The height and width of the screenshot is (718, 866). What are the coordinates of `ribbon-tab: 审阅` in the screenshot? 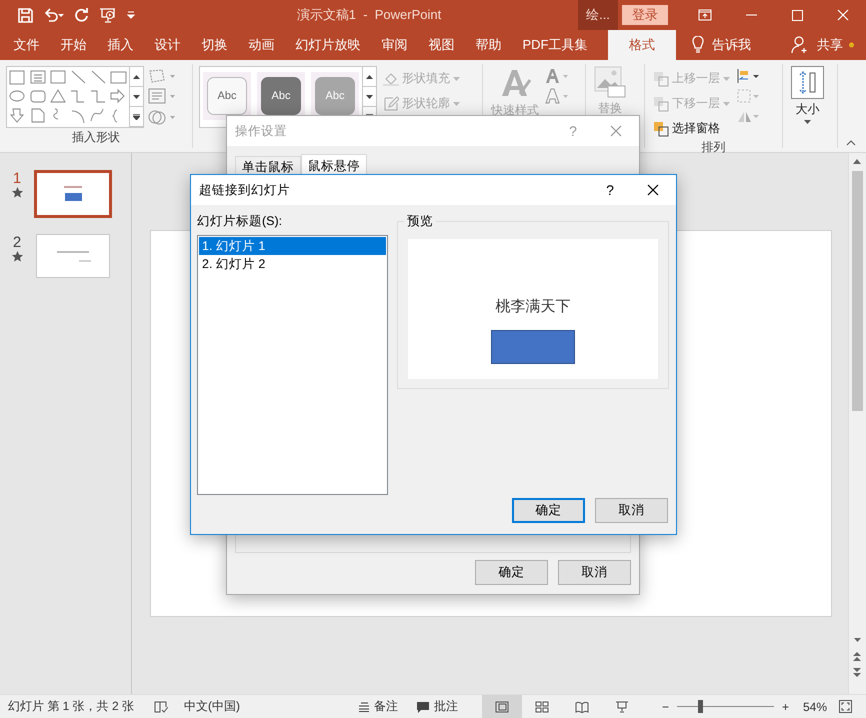 It's located at (394, 45).